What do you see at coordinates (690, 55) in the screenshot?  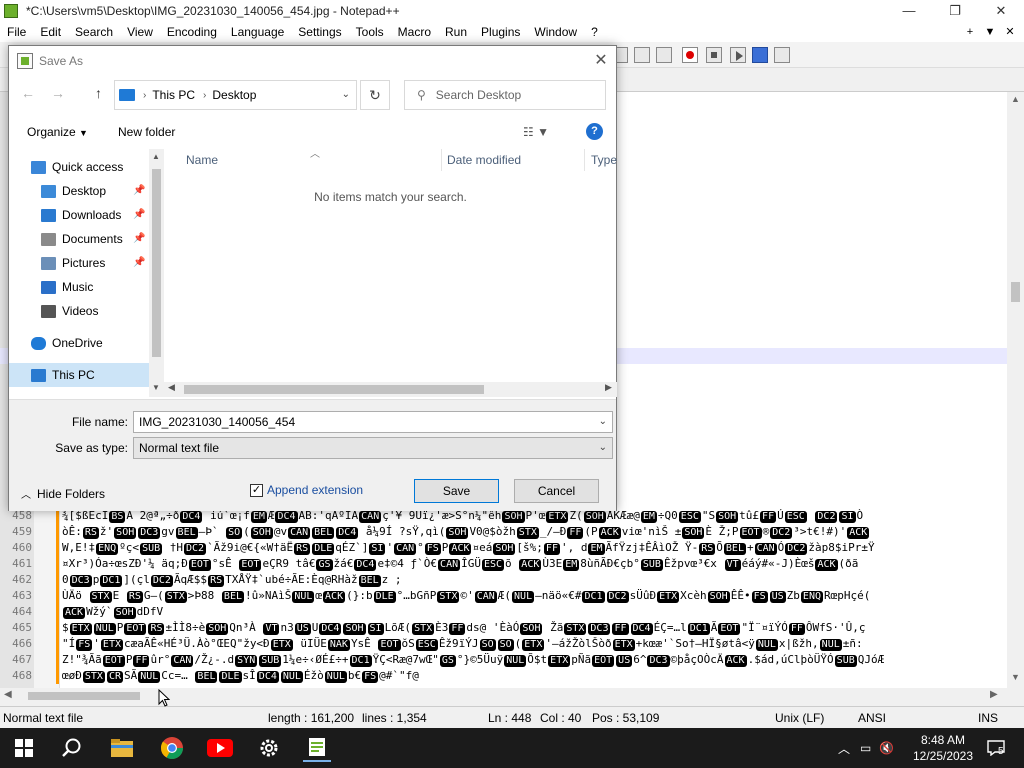 I see `record-macro-icon` at bounding box center [690, 55].